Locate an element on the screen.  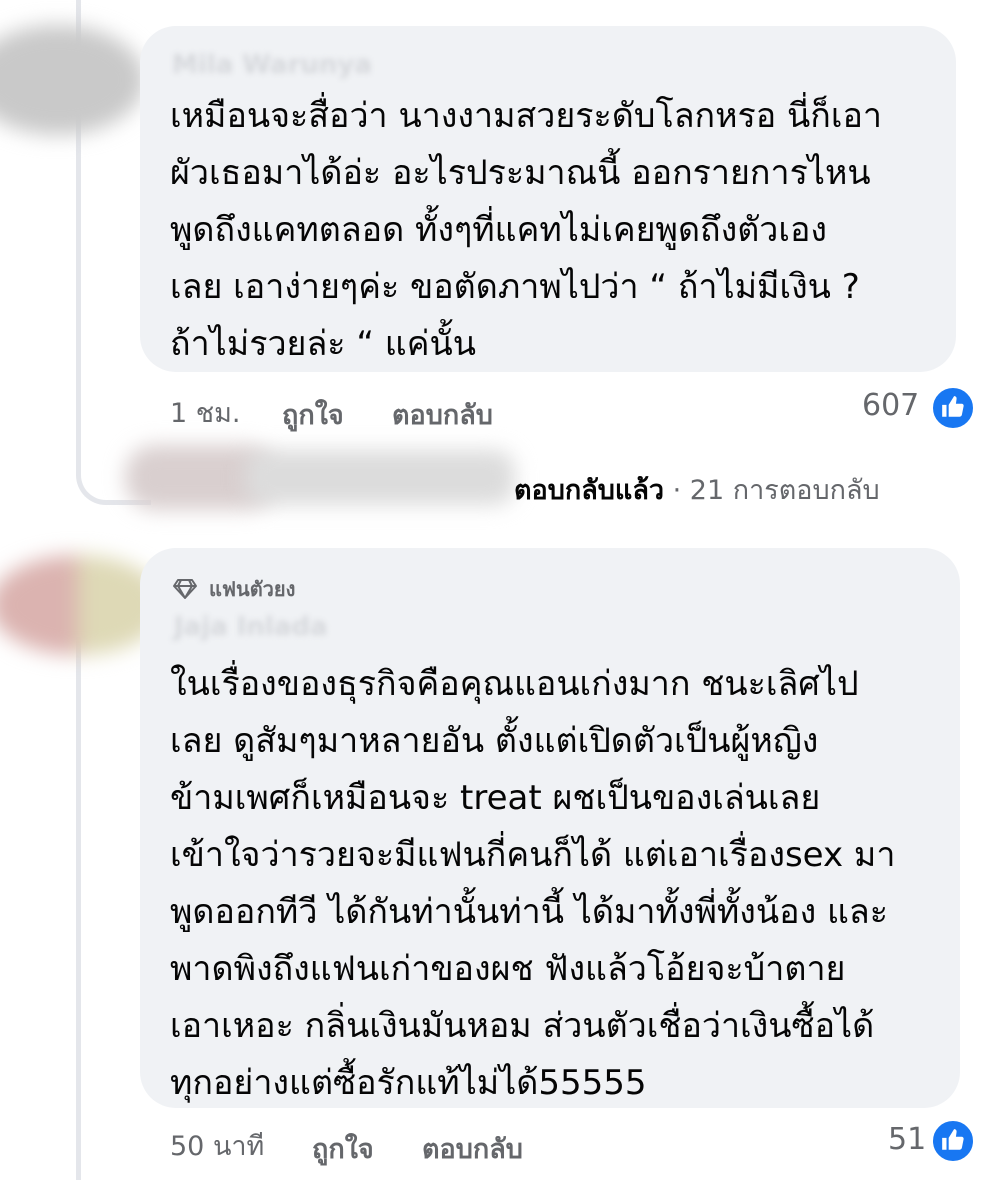
replies-count: · 21 การตอบกลับ is located at coordinates (776, 490).